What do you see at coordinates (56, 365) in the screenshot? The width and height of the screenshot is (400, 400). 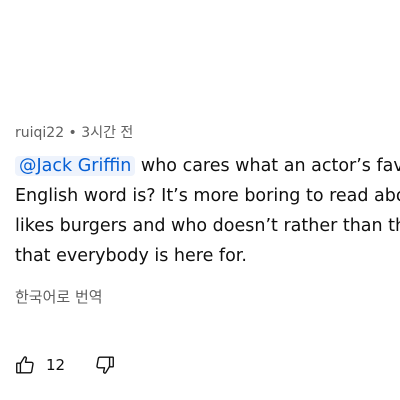 I see `like-count: 12` at bounding box center [56, 365].